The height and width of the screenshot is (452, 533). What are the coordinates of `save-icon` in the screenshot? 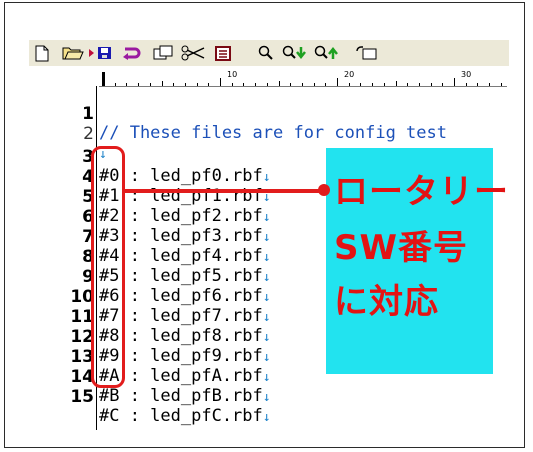 It's located at (101, 53).